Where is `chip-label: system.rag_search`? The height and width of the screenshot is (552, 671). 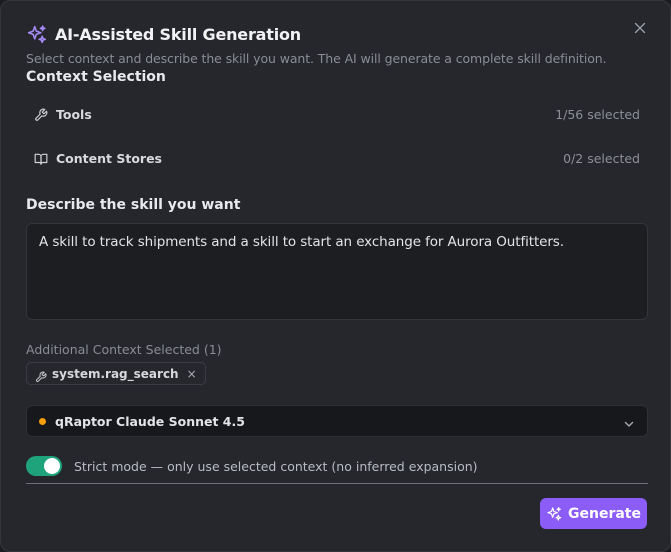 chip-label: system.rag_search is located at coordinates (115, 373).